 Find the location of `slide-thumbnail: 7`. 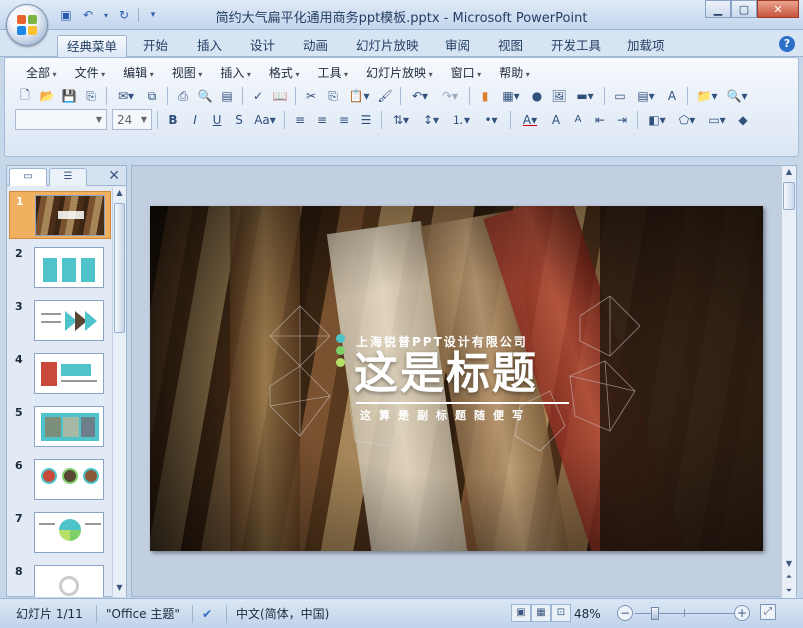

slide-thumbnail: 7 is located at coordinates (60, 533).